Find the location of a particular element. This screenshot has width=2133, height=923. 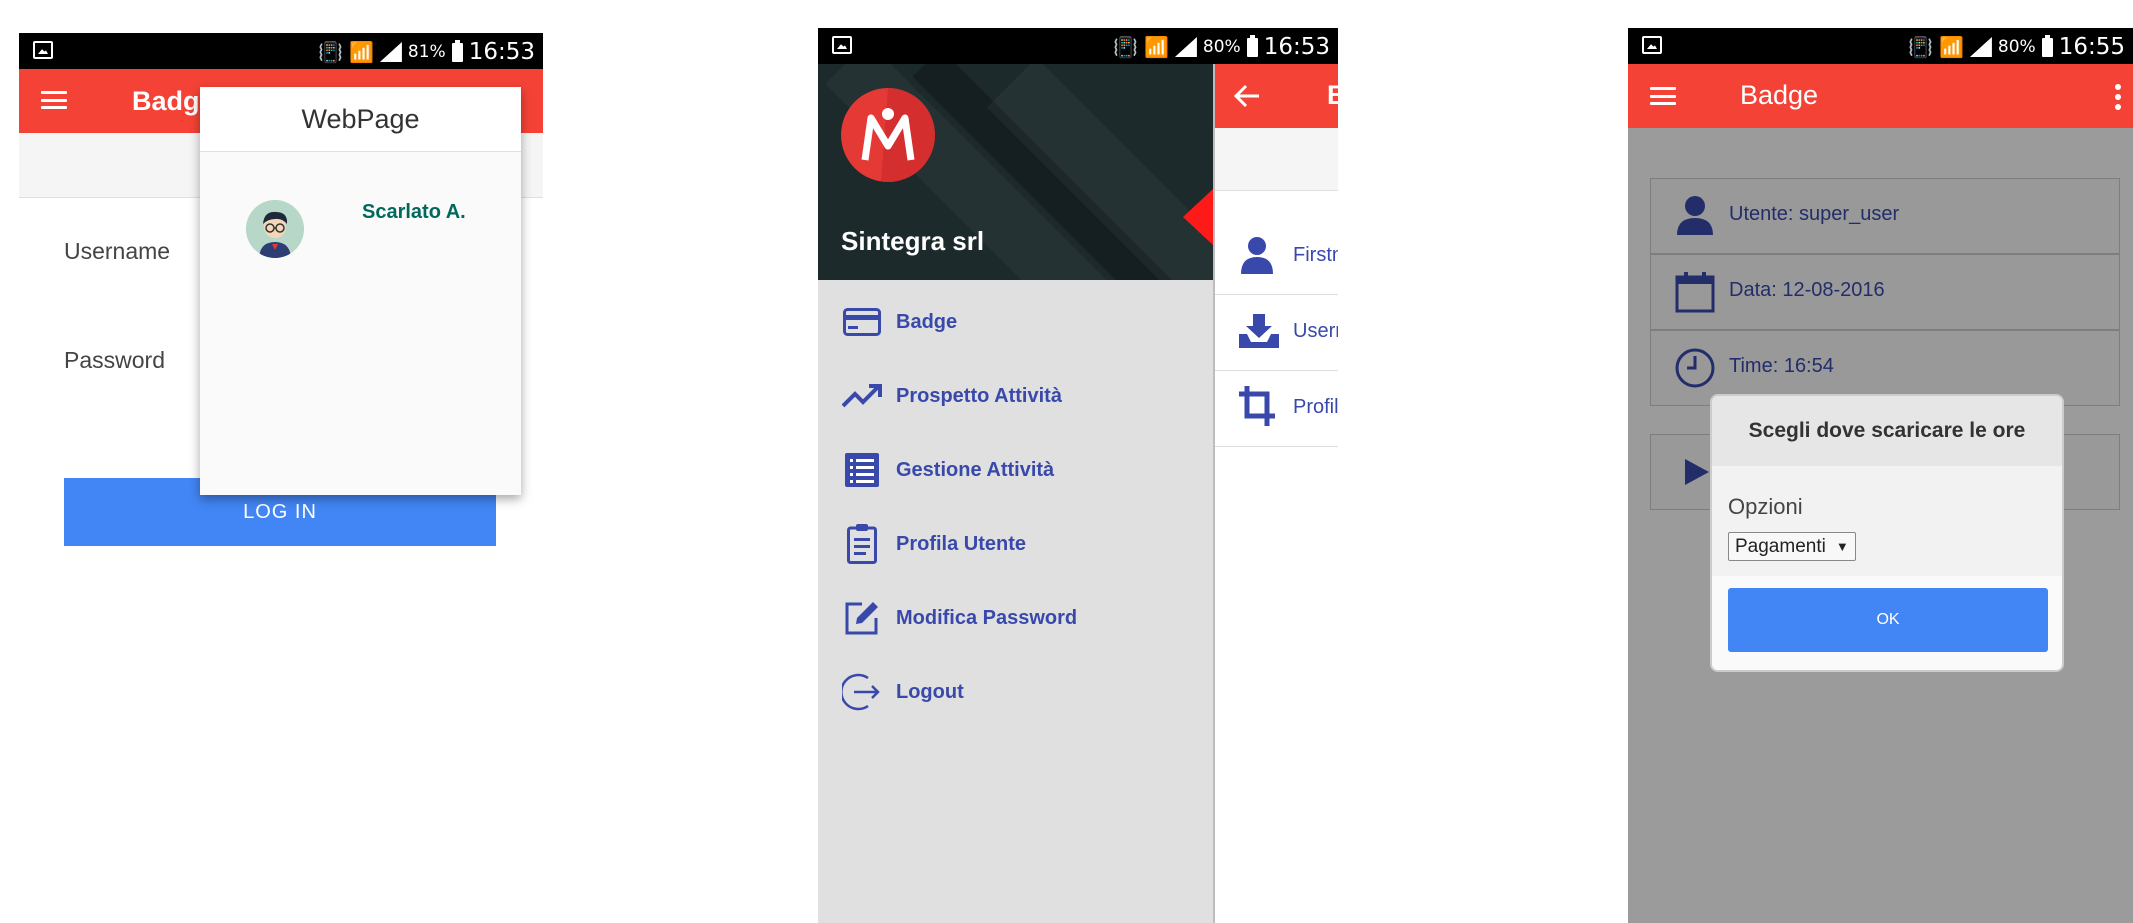

drawer-item-label: Profila Utente is located at coordinates (961, 543).